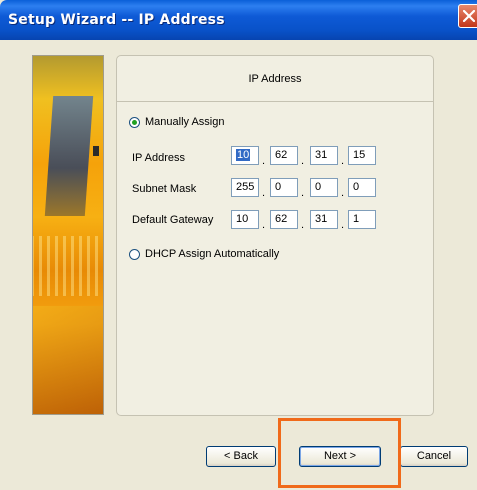 The image size is (477, 490). What do you see at coordinates (173, 220) in the screenshot?
I see `default-gateway-label: Default Gateway` at bounding box center [173, 220].